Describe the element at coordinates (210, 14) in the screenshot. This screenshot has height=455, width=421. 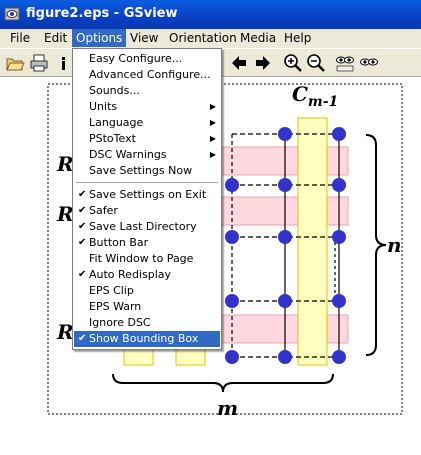
I see `title-bar: figure2.eps - GSview` at that location.